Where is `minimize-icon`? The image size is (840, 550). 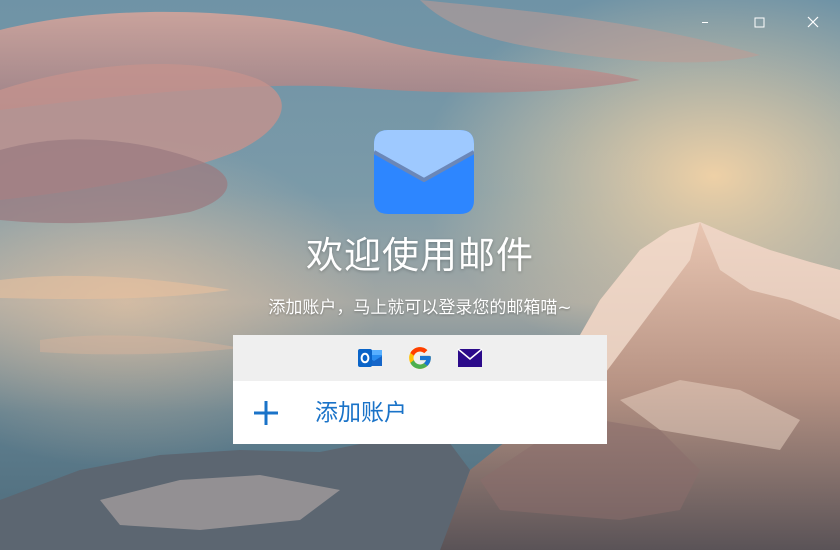 minimize-icon is located at coordinates (705, 22).